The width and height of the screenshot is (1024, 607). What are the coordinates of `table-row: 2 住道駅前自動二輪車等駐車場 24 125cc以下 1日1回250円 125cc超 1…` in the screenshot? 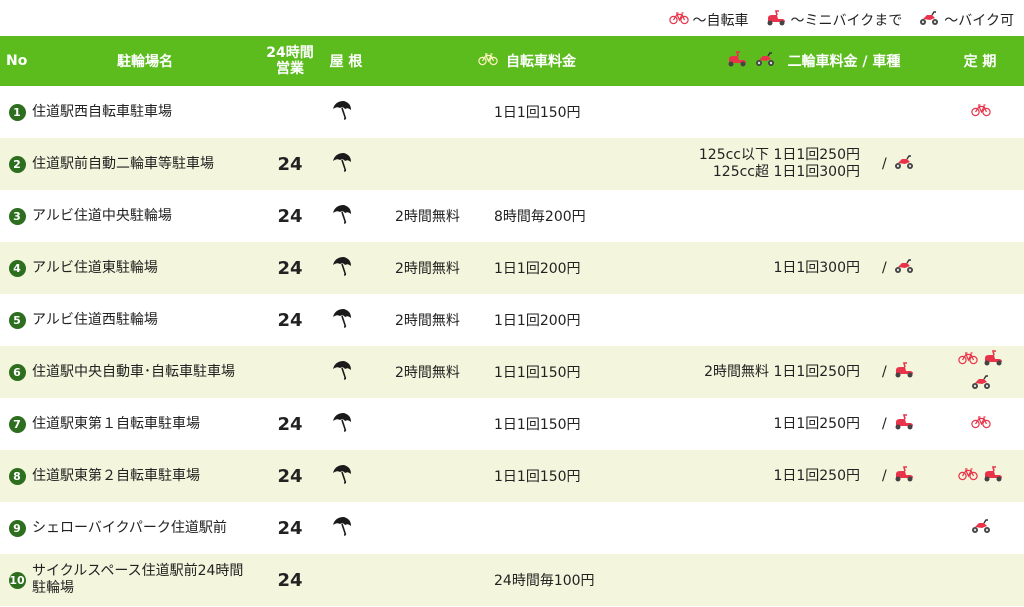 It's located at (512, 164).